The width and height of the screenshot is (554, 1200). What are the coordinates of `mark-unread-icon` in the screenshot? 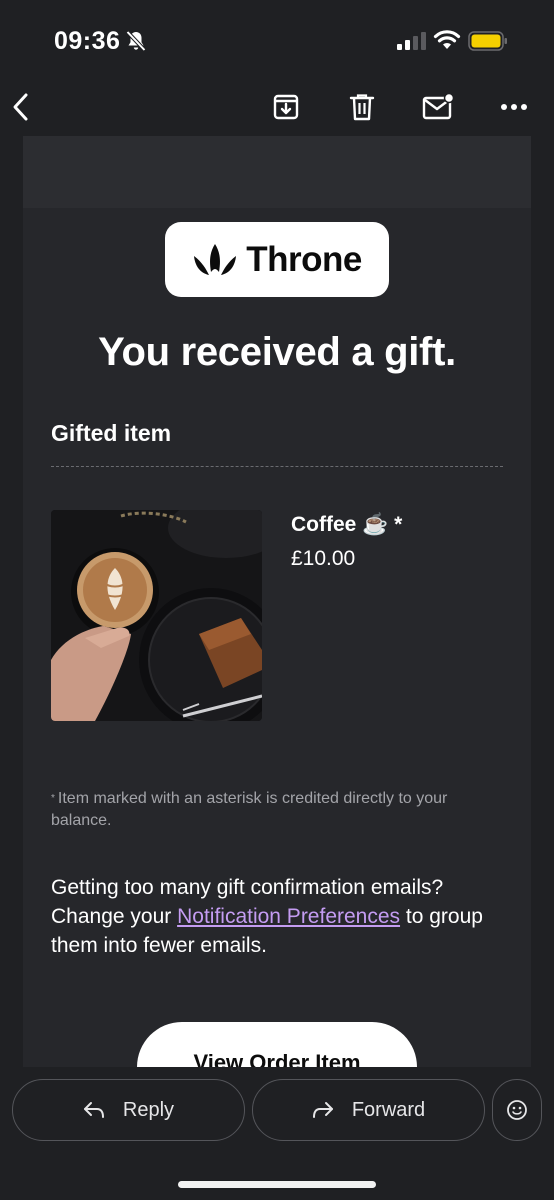 It's located at (438, 107).